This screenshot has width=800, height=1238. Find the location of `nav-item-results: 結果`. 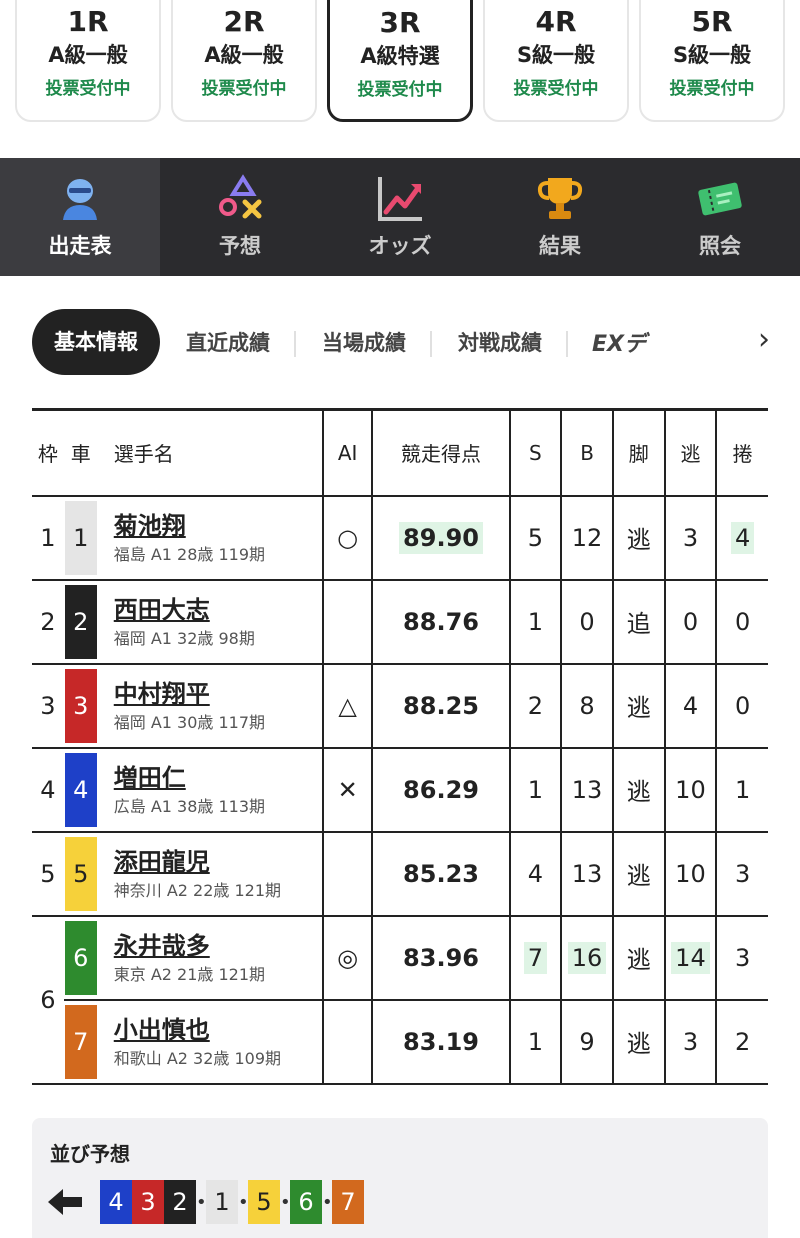

nav-item-results: 結果 is located at coordinates (560, 217).